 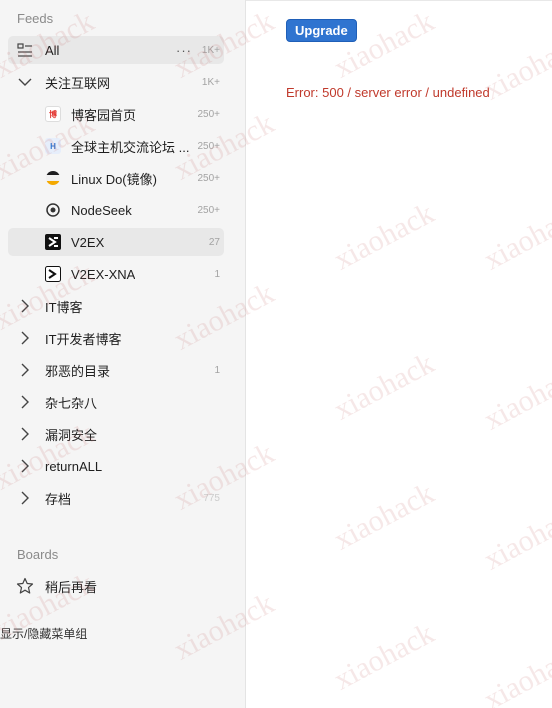 What do you see at coordinates (25, 82) in the screenshot?
I see `chevron-down-icon` at bounding box center [25, 82].